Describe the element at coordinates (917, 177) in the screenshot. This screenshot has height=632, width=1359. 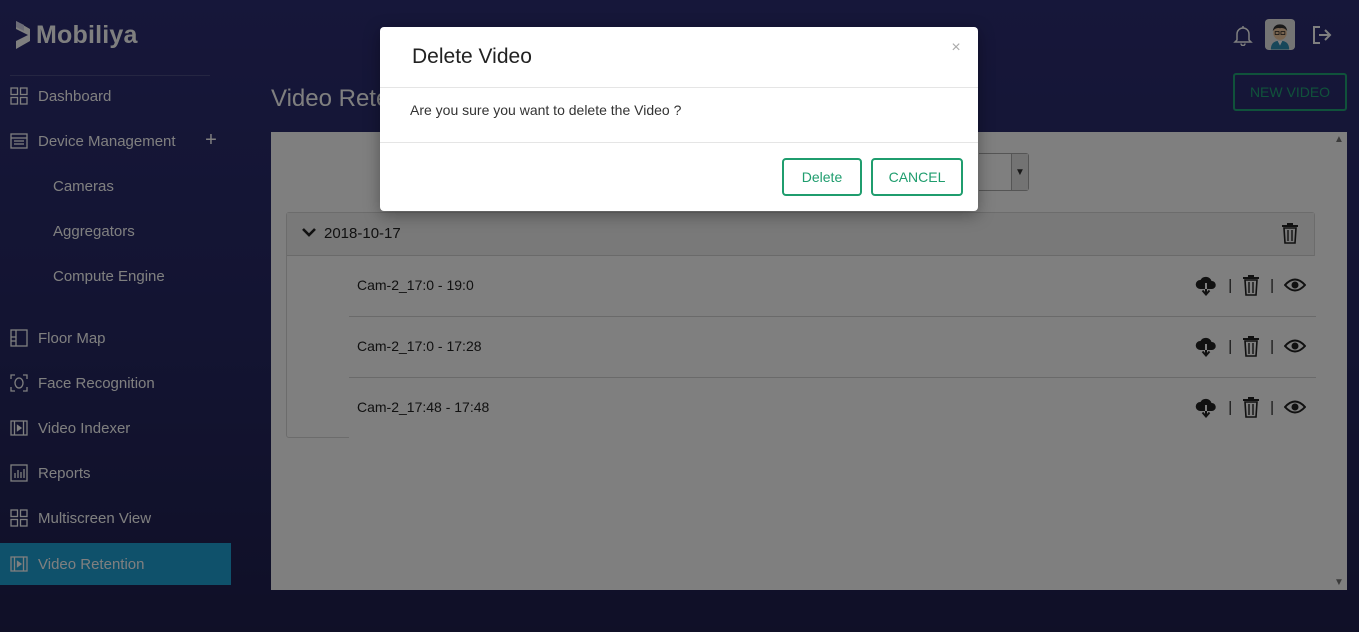
I see `cancel-button: CANCEL` at that location.